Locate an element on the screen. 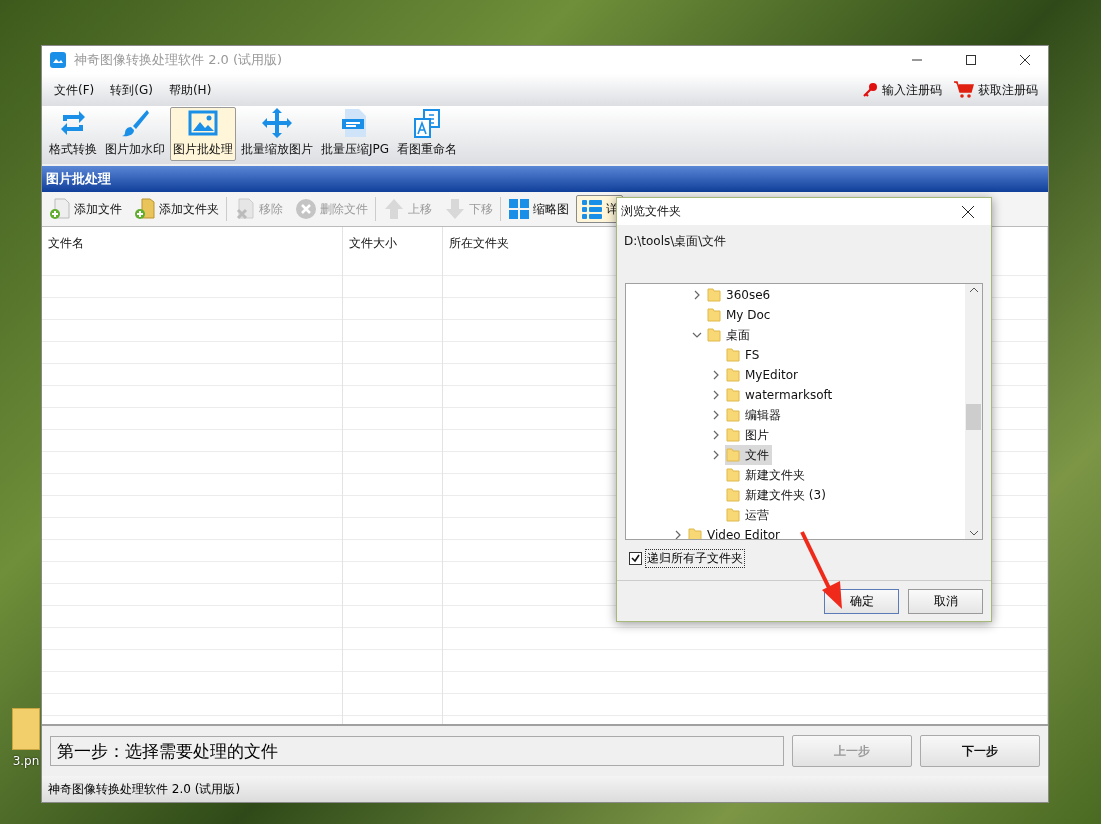 Image resolution: width=1101 pixels, height=824 pixels. grid-icon is located at coordinates (519, 209).